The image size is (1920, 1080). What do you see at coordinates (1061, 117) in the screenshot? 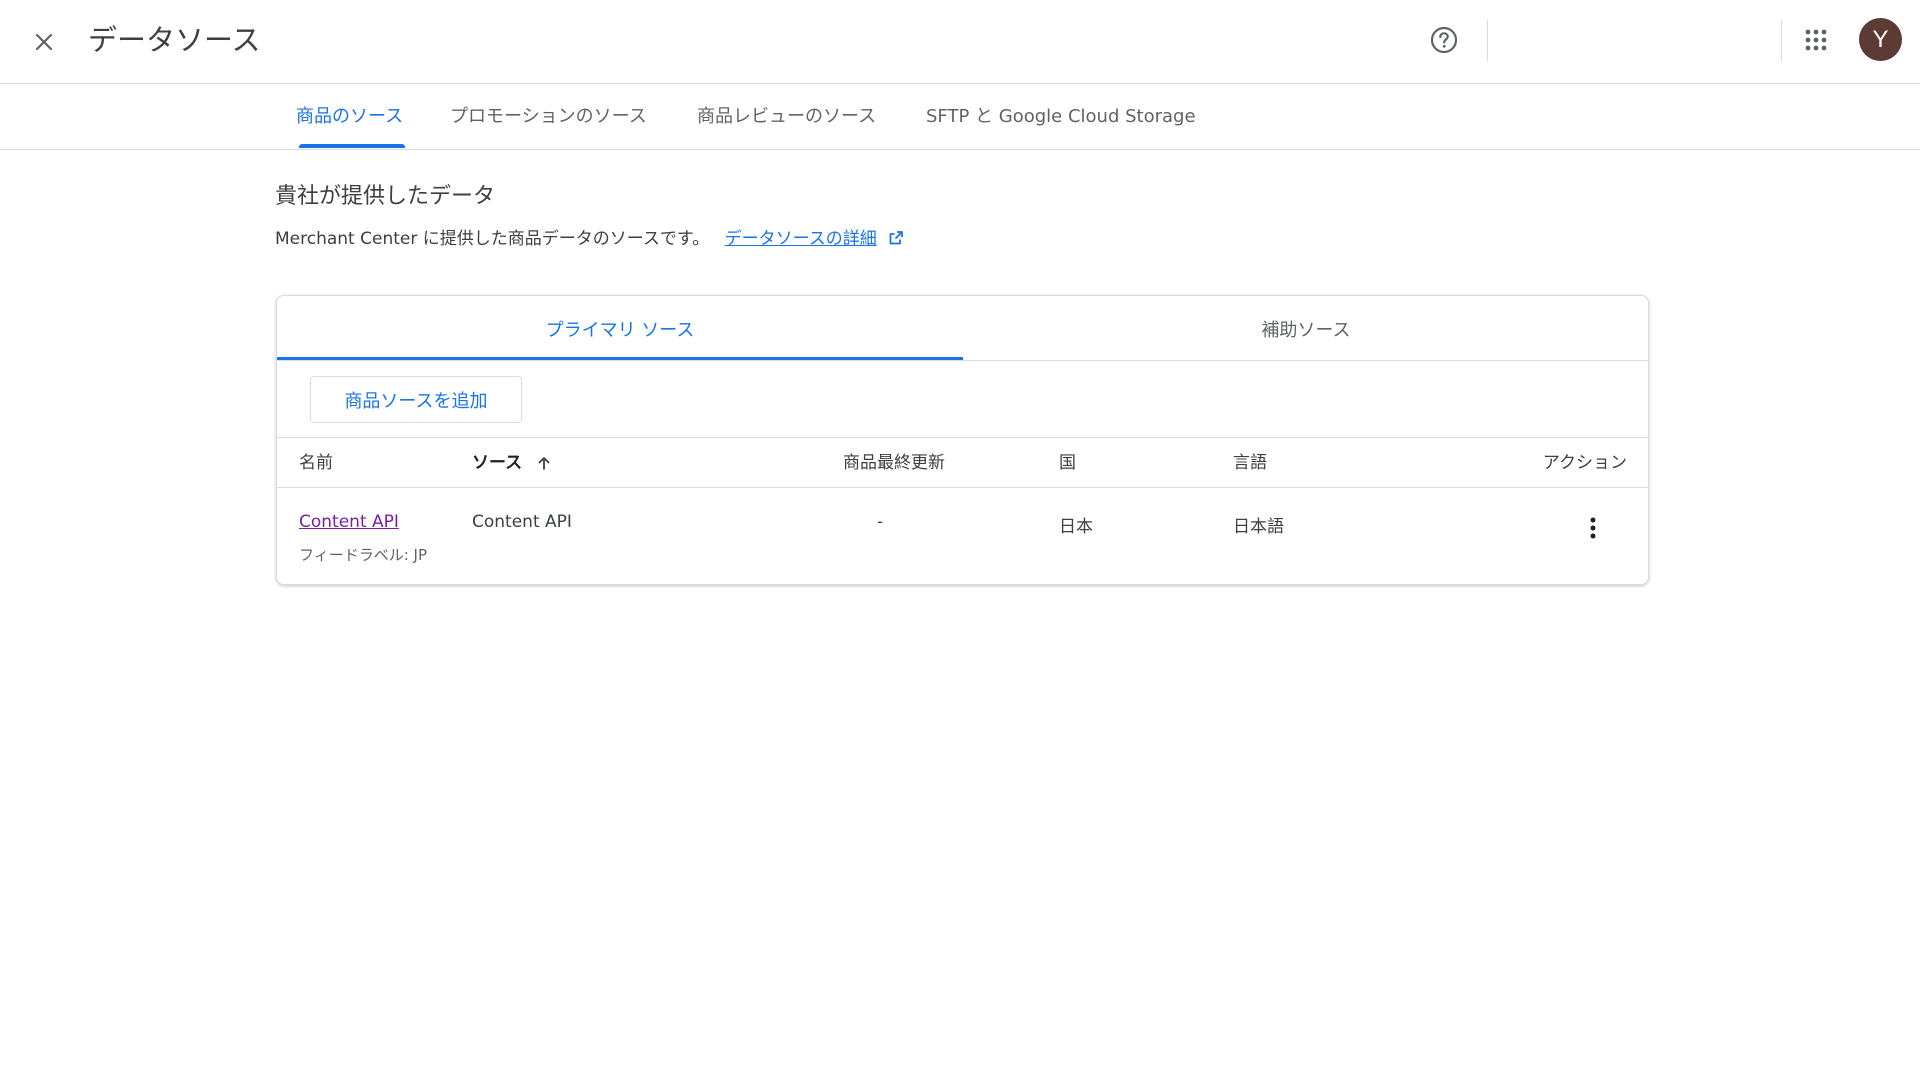
I see `tab-sftp-gcs: SFTP と Google Cloud Storage` at bounding box center [1061, 117].